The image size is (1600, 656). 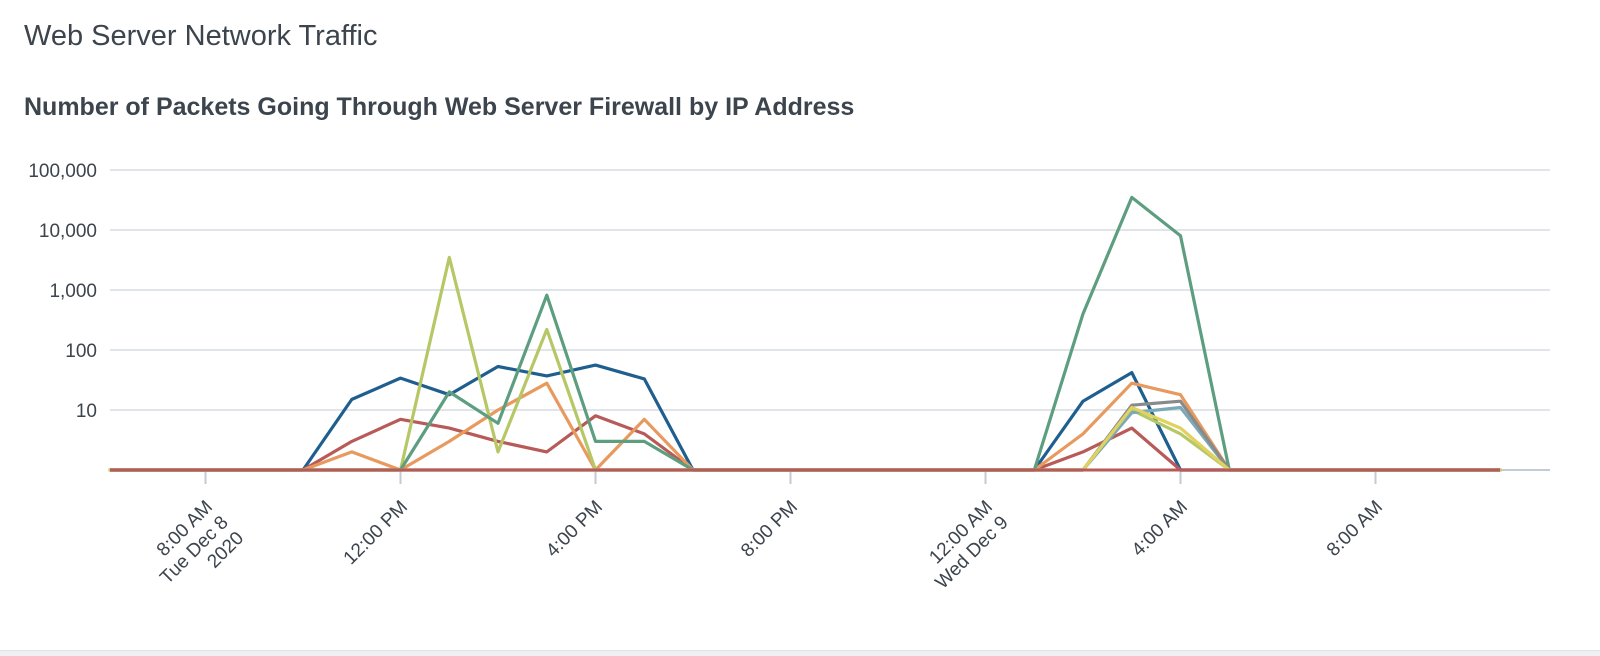 What do you see at coordinates (73, 291) in the screenshot?
I see `y-tick-label: 1,000` at bounding box center [73, 291].